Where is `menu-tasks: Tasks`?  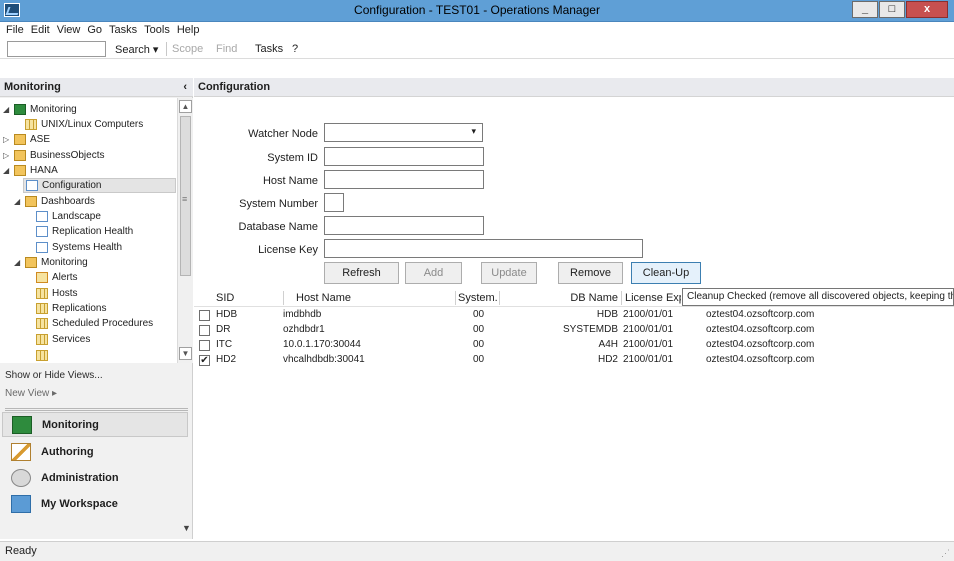
menu-tasks: Tasks is located at coordinates (124, 31).